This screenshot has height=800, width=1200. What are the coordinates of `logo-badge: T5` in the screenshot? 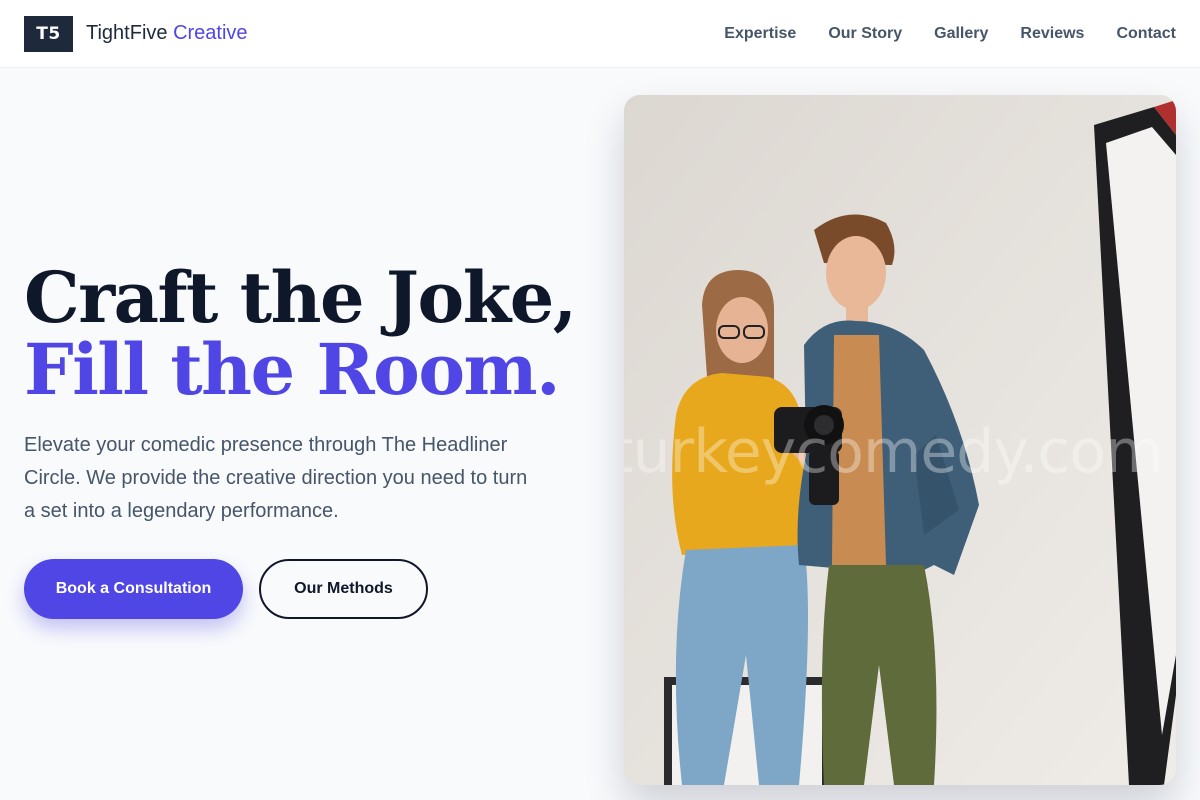 It's located at (48, 33).